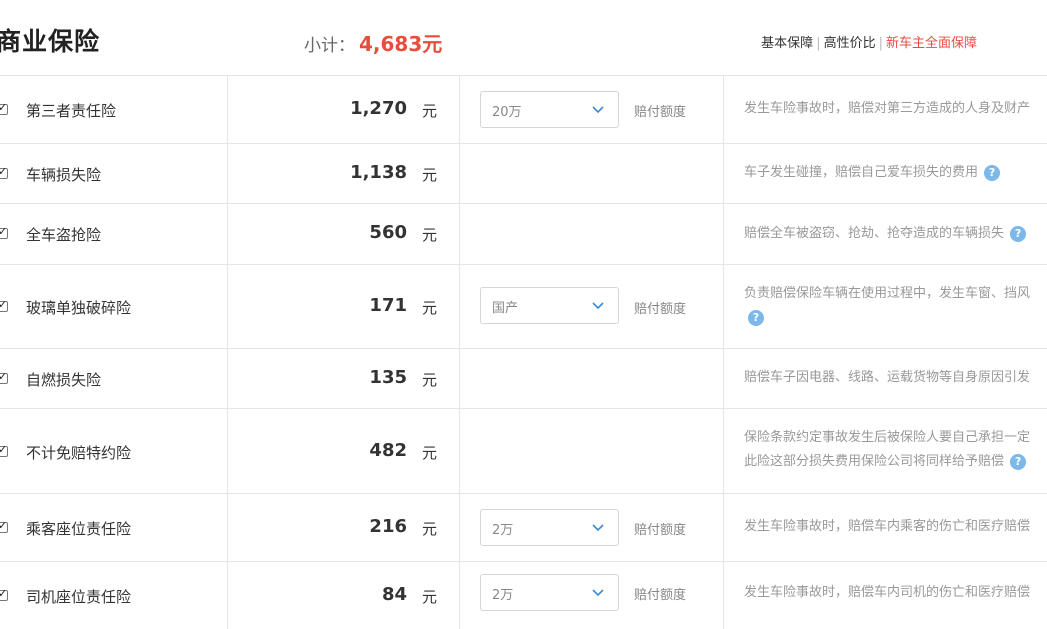  Describe the element at coordinates (887, 306) in the screenshot. I see `insurance-description: 负责赔偿保险车辆在使用过程中，发生车窗、挡风 ?` at that location.